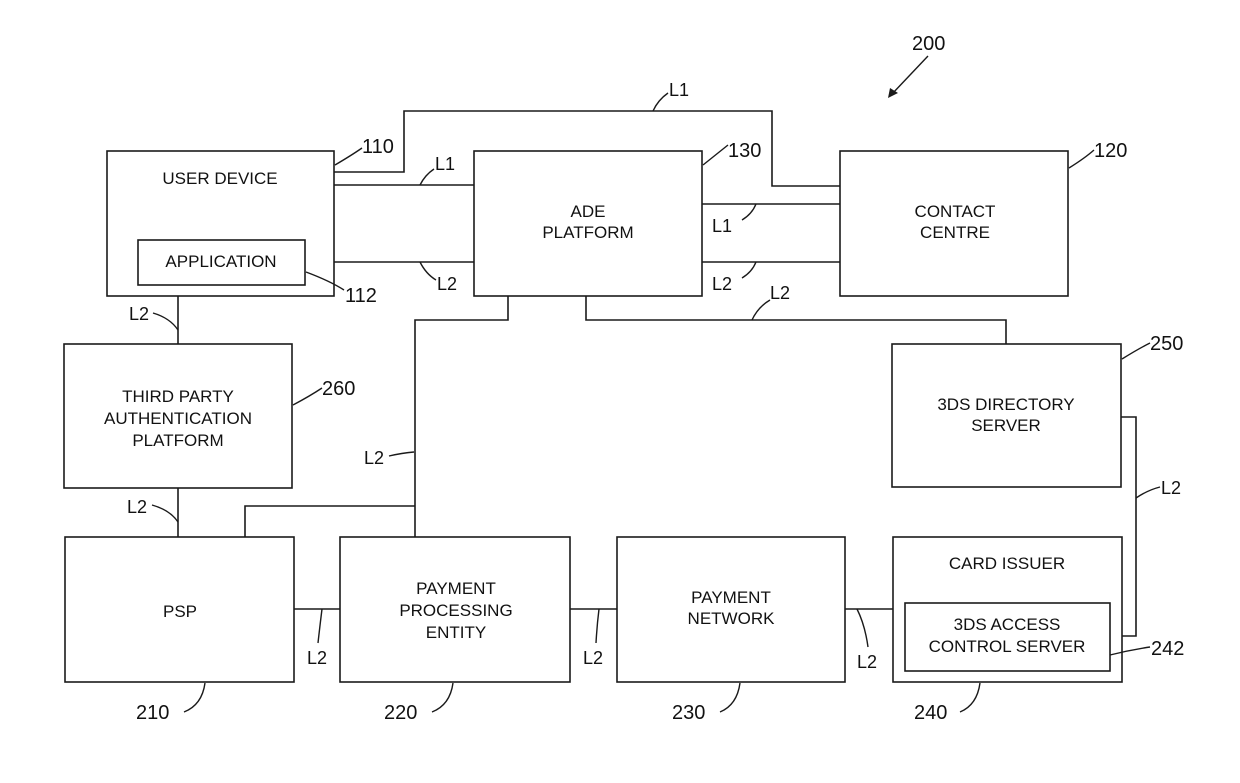 This screenshot has height=783, width=1240. Describe the element at coordinates (1007, 563) in the screenshot. I see `card-issuer-label: CARD ISSUER` at that location.